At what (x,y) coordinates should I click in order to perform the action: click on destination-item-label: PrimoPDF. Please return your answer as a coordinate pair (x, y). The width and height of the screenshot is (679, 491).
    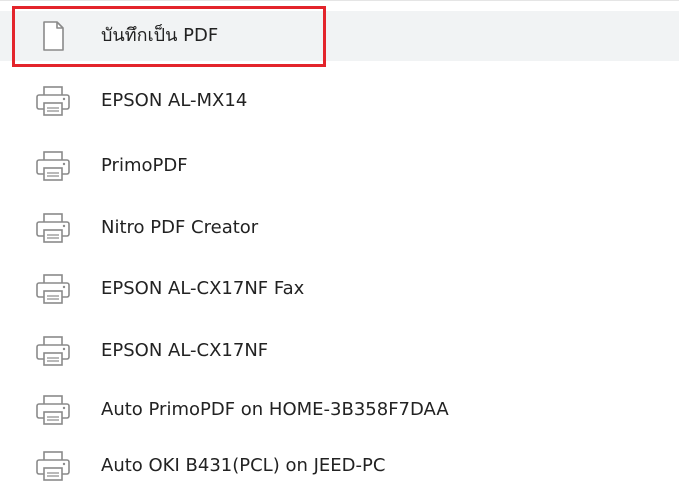
    Looking at the image, I should click on (144, 165).